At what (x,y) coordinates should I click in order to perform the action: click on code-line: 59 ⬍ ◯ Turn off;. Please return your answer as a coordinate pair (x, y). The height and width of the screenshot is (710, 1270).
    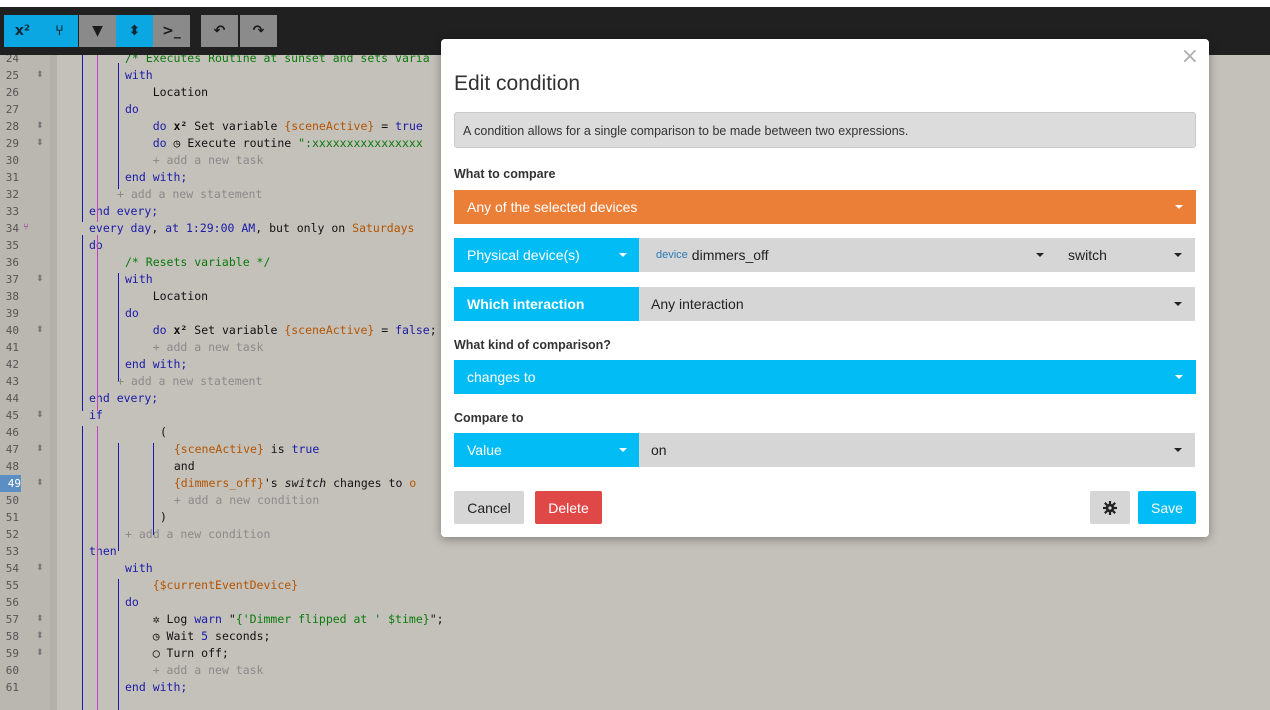
    Looking at the image, I should click on (635, 653).